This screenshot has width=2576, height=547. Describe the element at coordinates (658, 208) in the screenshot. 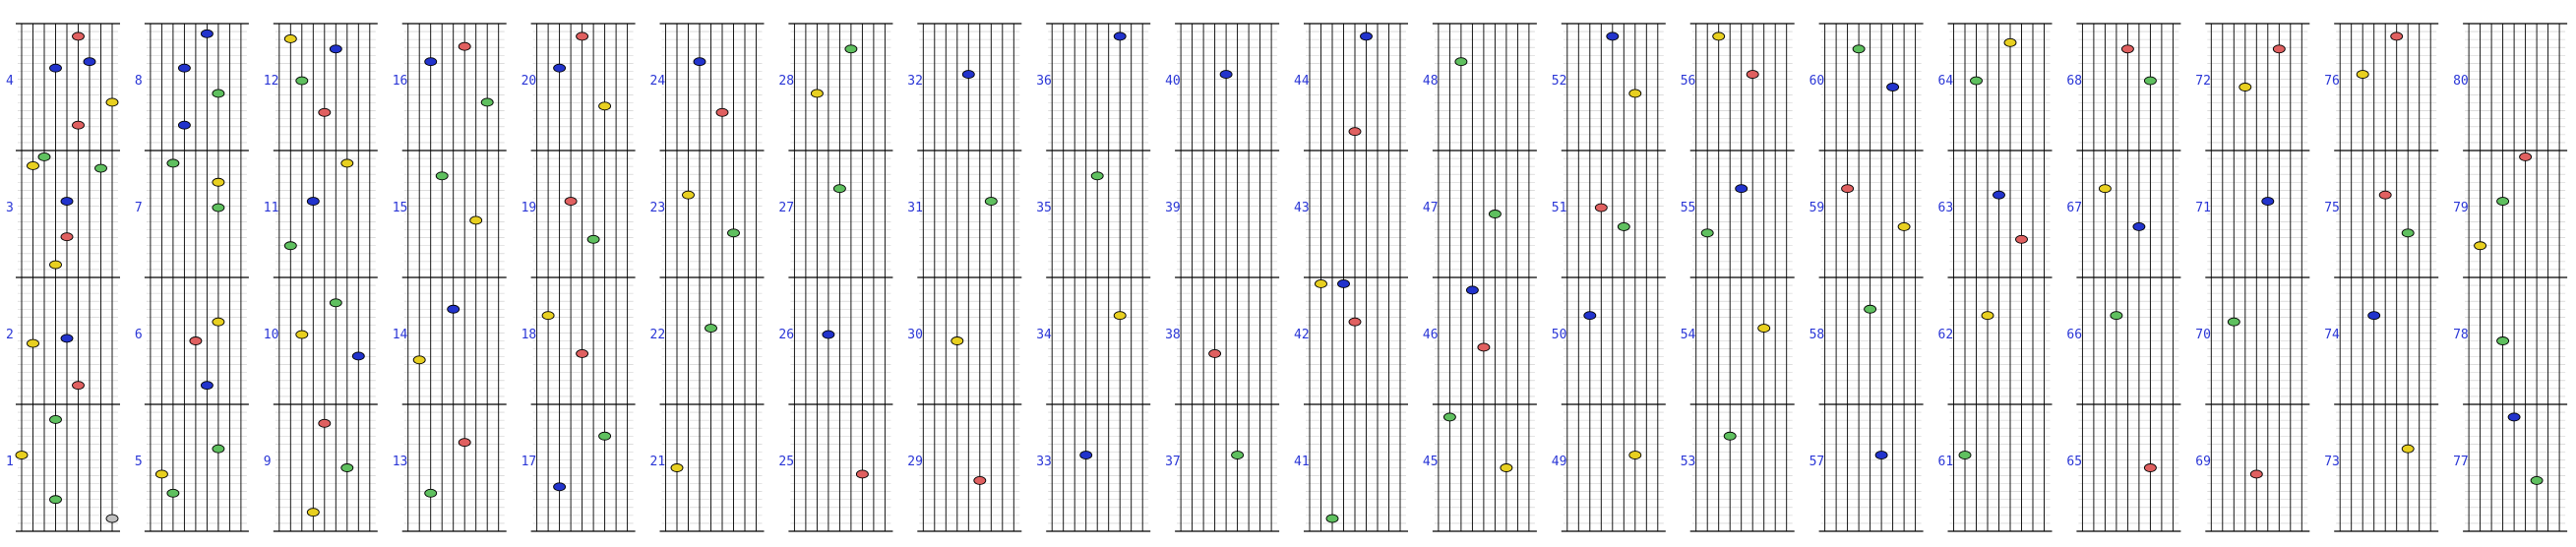

I see `measure-number: 23` at that location.